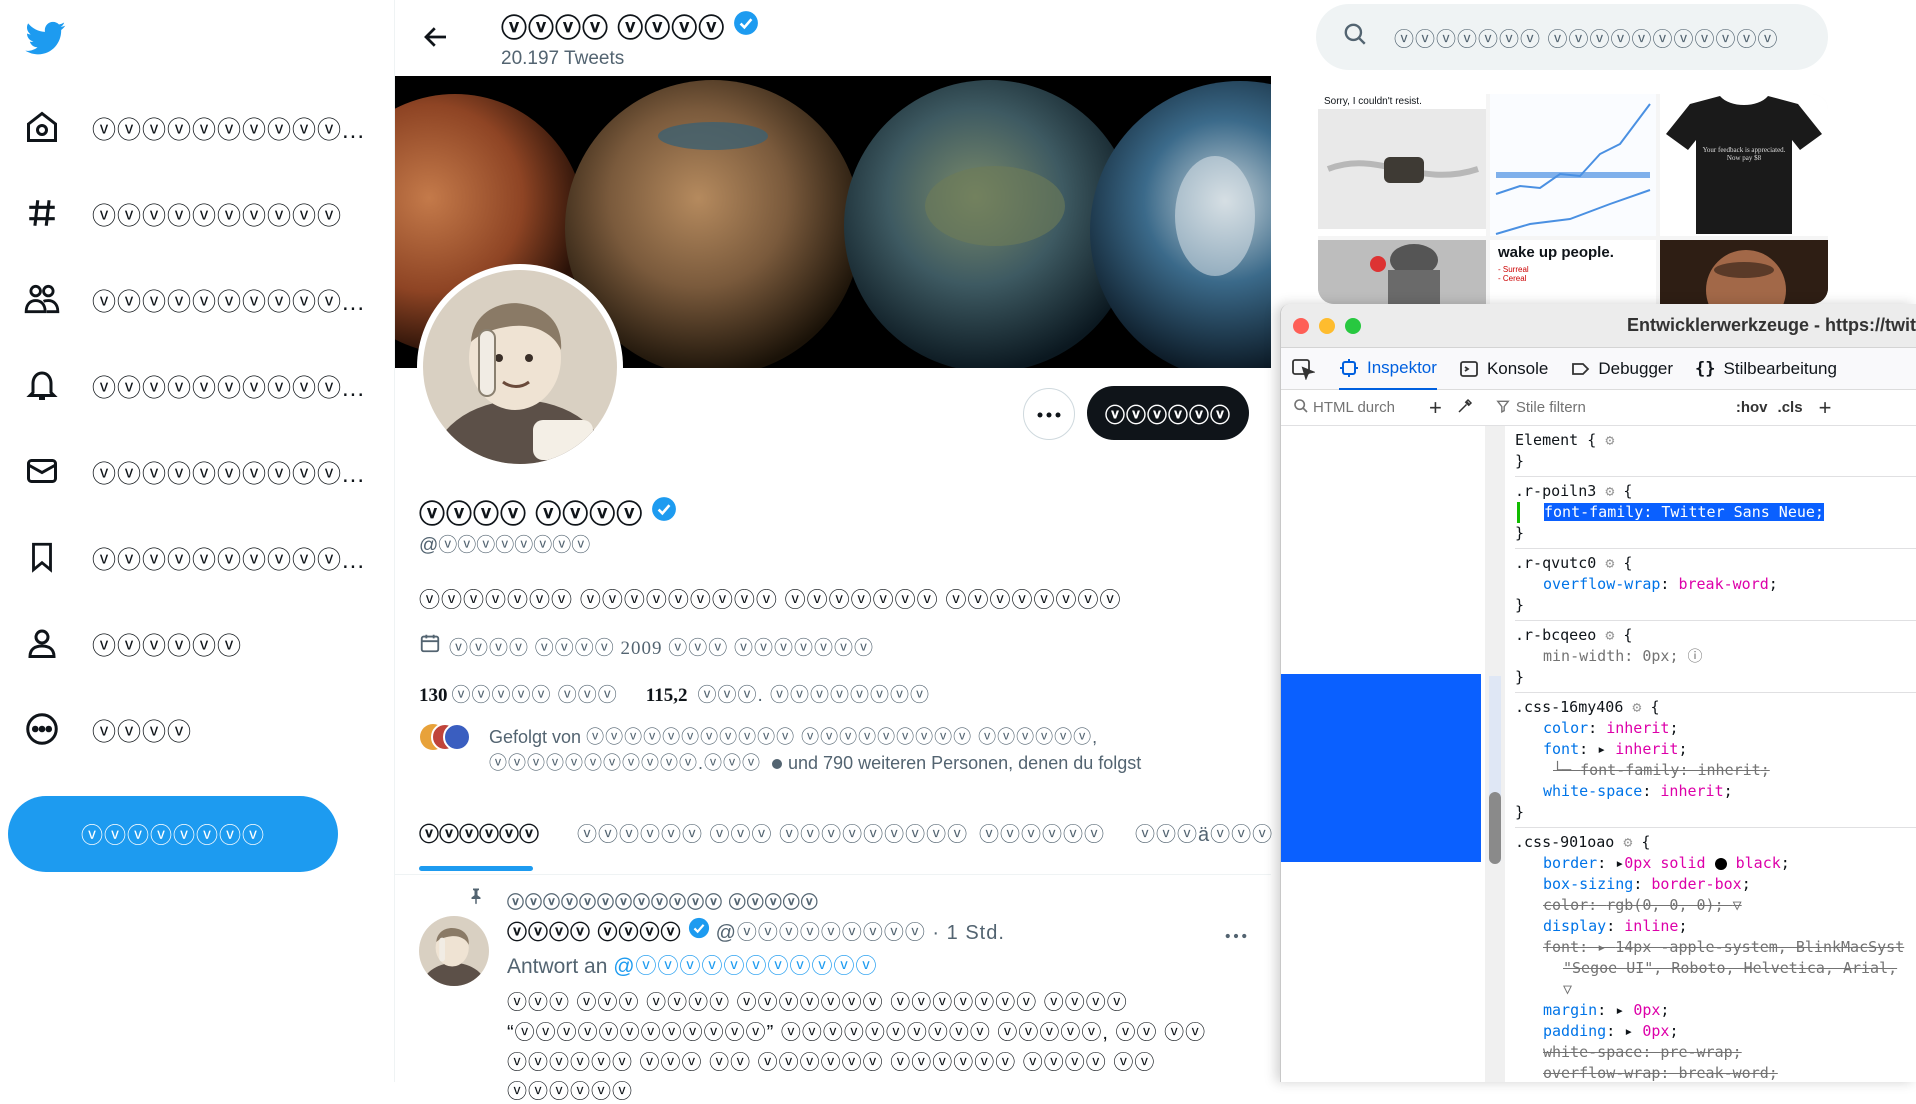 The height and width of the screenshot is (1104, 1916). What do you see at coordinates (1626, 407) in the screenshot?
I see `styles-filter-input: Stile filtern` at bounding box center [1626, 407].